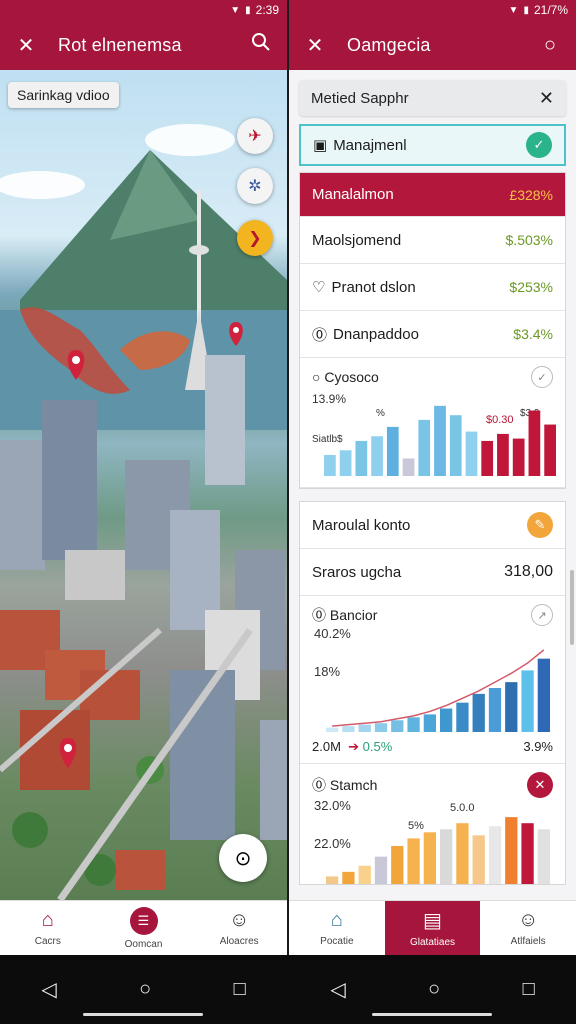 The image size is (576, 1024). Describe the element at coordinates (120, 44) in the screenshot. I see `page-title: Rot elnenemsa` at that location.